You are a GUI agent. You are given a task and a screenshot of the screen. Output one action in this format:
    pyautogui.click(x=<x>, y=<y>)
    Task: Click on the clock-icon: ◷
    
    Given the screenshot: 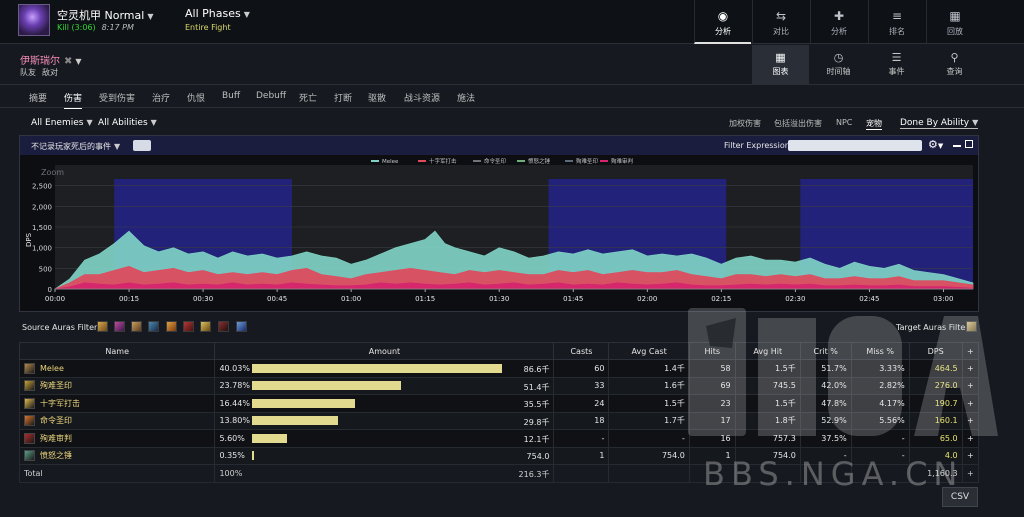 What is the action you would take?
    pyautogui.click(x=838, y=57)
    